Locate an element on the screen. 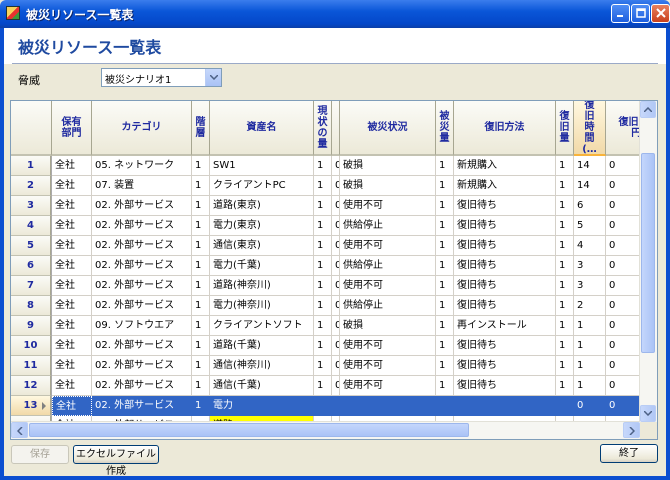 The width and height of the screenshot is (670, 480). table-row: 9全社09. ソフトウエア1クライアントソフト10破損1再インストール110 is located at coordinates (334, 326).